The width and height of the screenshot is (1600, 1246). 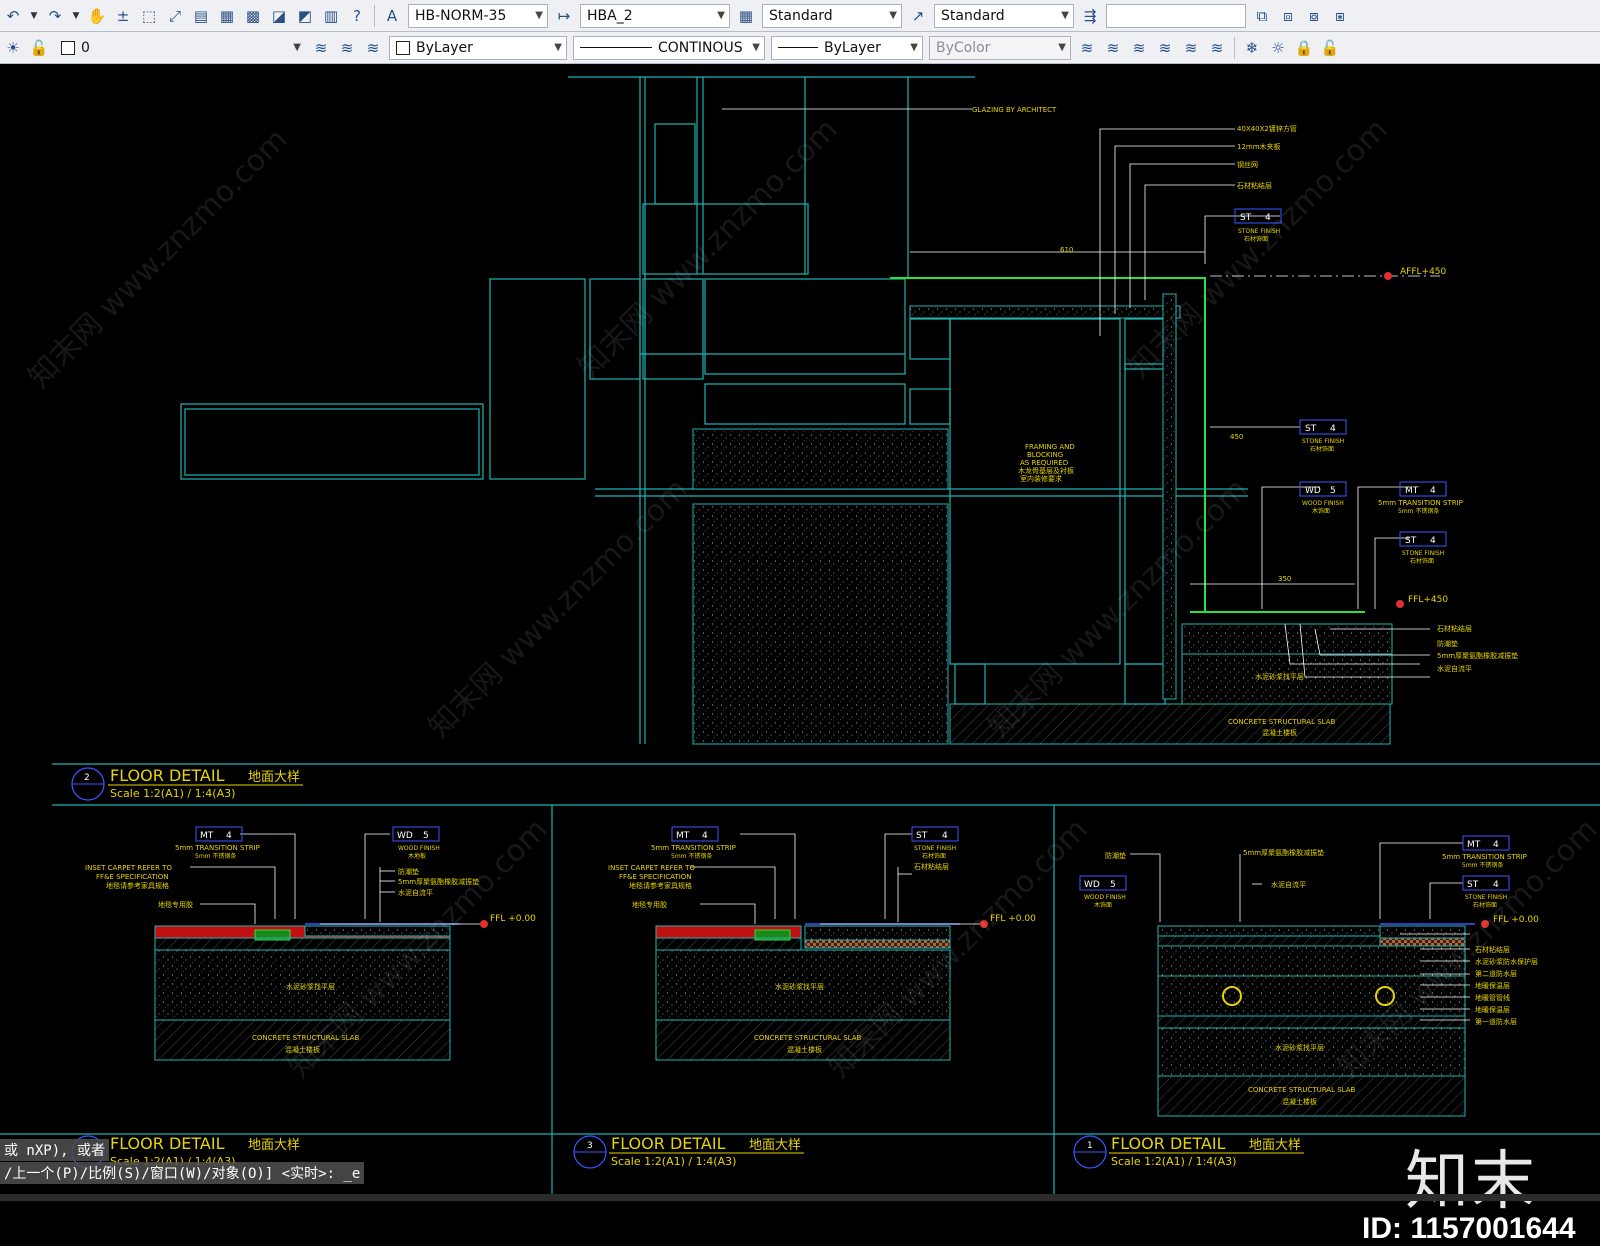 What do you see at coordinates (1496, 973) in the screenshot?
I see `svg-text: 第二道防水层` at bounding box center [1496, 973].